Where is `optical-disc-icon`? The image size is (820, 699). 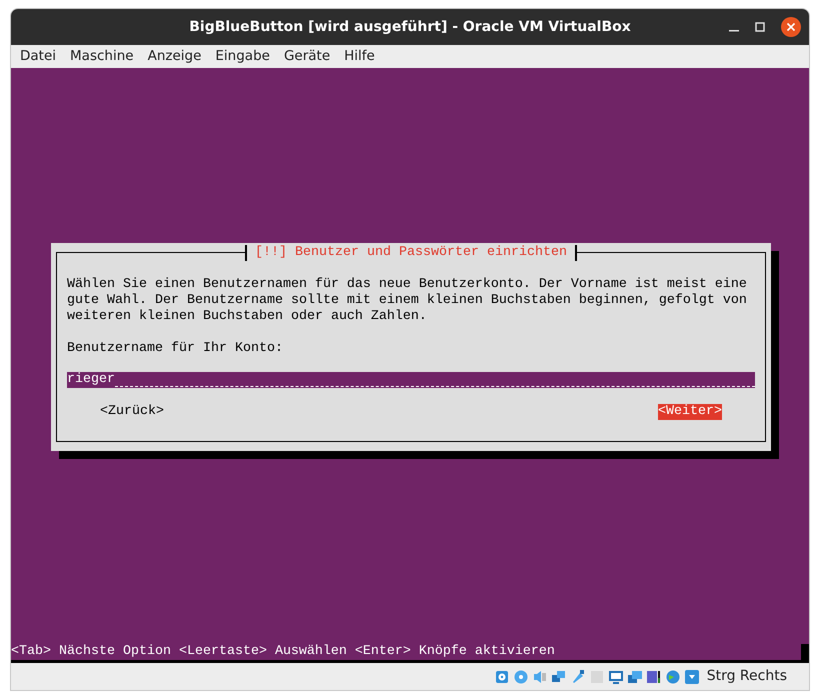 optical-disc-icon is located at coordinates (520, 676).